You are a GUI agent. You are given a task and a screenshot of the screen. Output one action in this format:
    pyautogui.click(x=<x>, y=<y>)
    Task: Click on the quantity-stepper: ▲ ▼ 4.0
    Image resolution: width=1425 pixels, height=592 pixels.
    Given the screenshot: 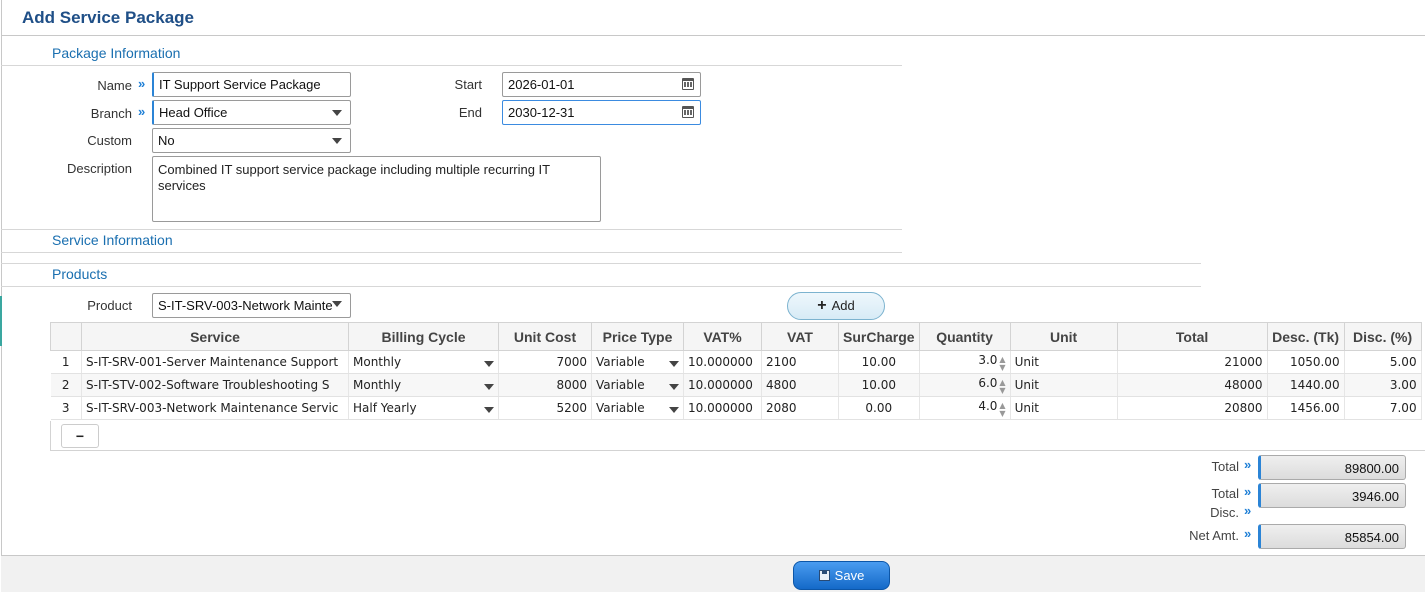 What is the action you would take?
    pyautogui.click(x=965, y=408)
    